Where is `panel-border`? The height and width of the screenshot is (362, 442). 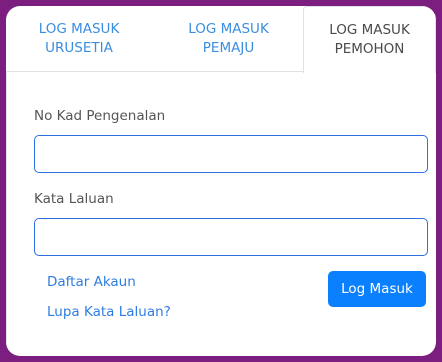
panel-border is located at coordinates (6, 214).